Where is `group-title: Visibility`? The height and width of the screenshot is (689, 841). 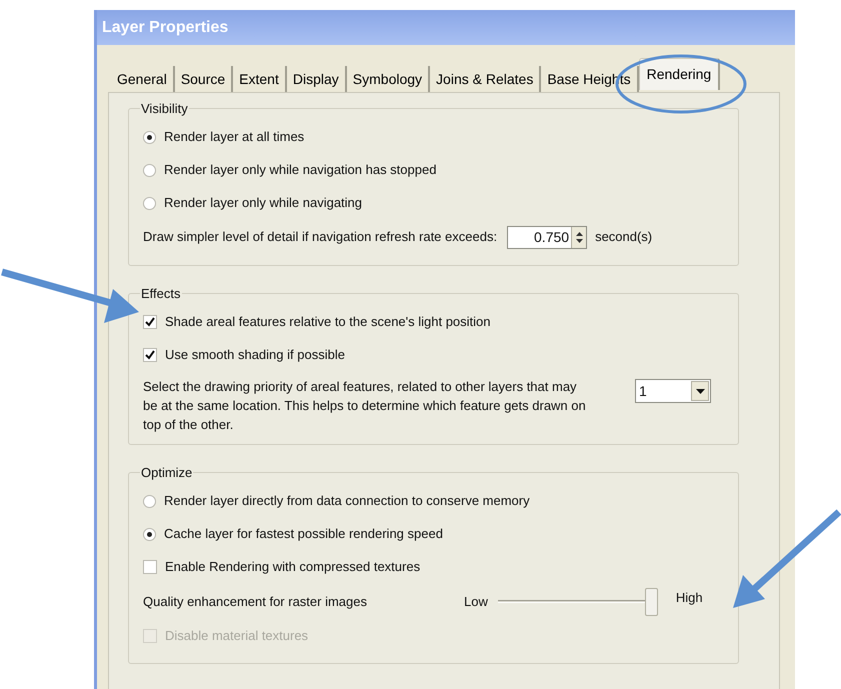
group-title: Visibility is located at coordinates (164, 109).